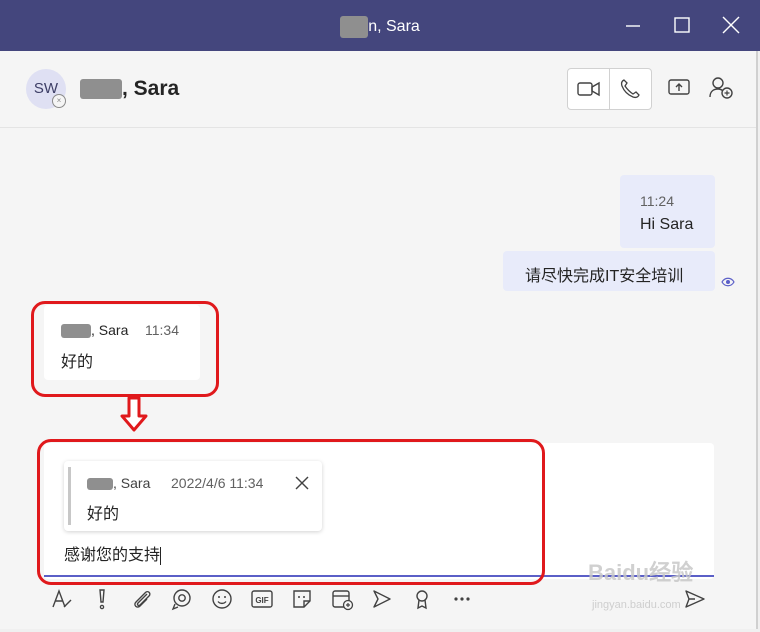  Describe the element at coordinates (134, 414) in the screenshot. I see `annotation-arrow-icon` at that location.